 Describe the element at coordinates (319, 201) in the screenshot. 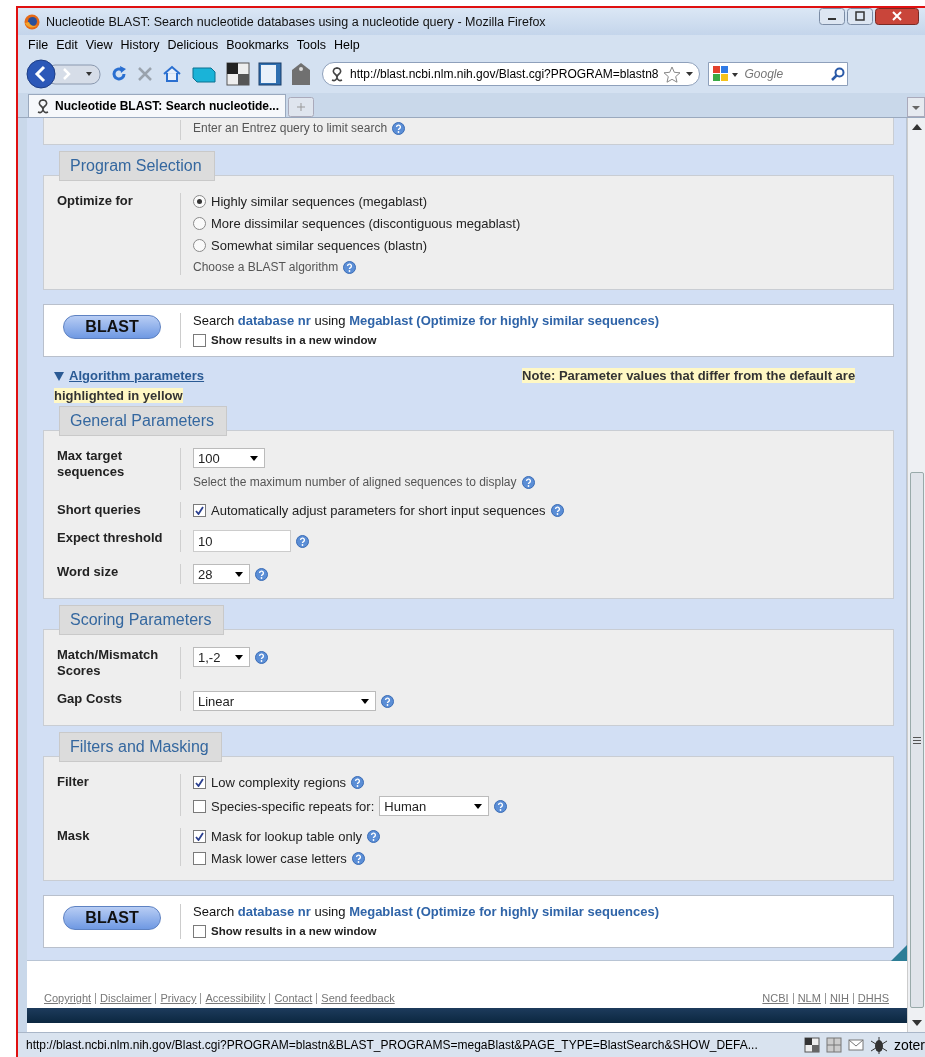

I see `option-label: Highly similar sequences (megablast)` at that location.